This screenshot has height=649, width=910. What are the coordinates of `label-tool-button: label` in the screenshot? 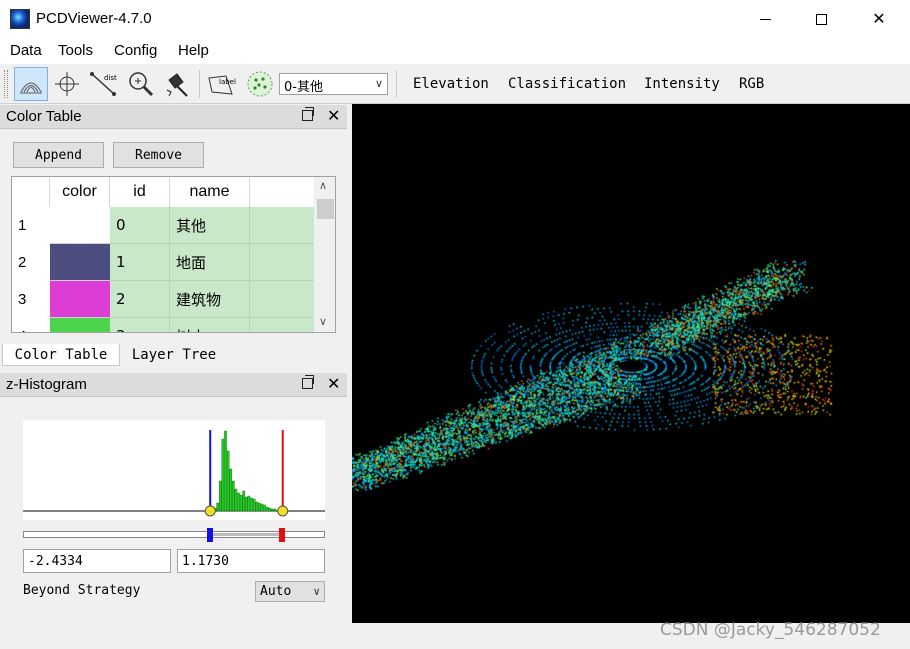 It's located at (222, 84).